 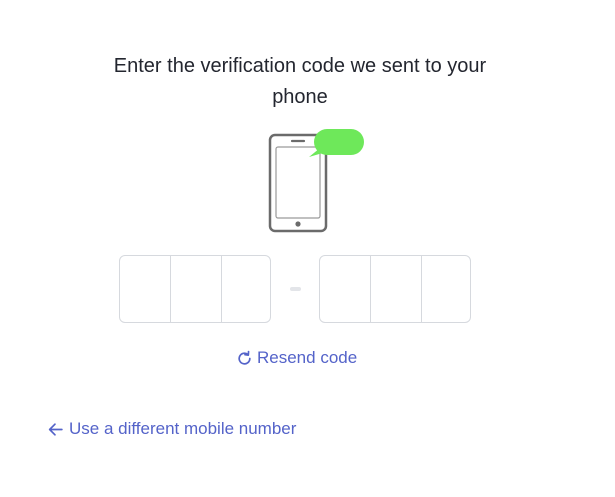 What do you see at coordinates (336, 143) in the screenshot?
I see `message-bubble-icon` at bounding box center [336, 143].